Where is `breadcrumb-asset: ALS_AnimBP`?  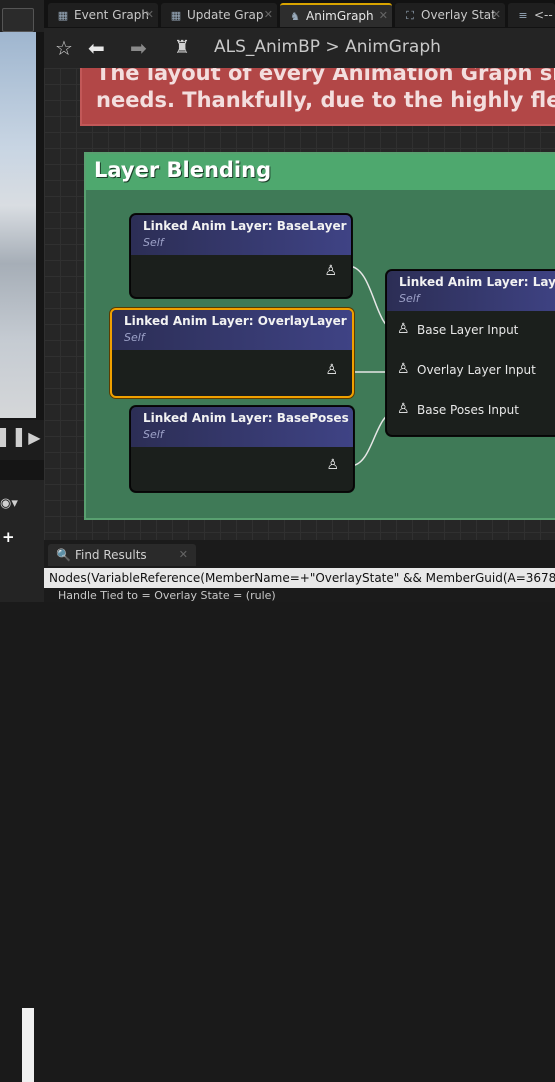
breadcrumb-asset: ALS_AnimBP is located at coordinates (267, 47).